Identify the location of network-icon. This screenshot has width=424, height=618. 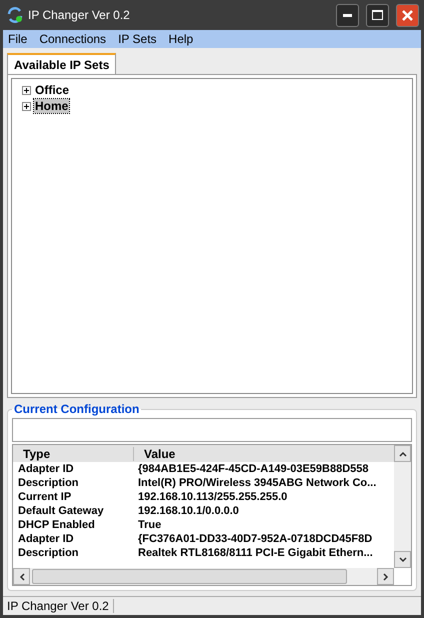
(15, 15).